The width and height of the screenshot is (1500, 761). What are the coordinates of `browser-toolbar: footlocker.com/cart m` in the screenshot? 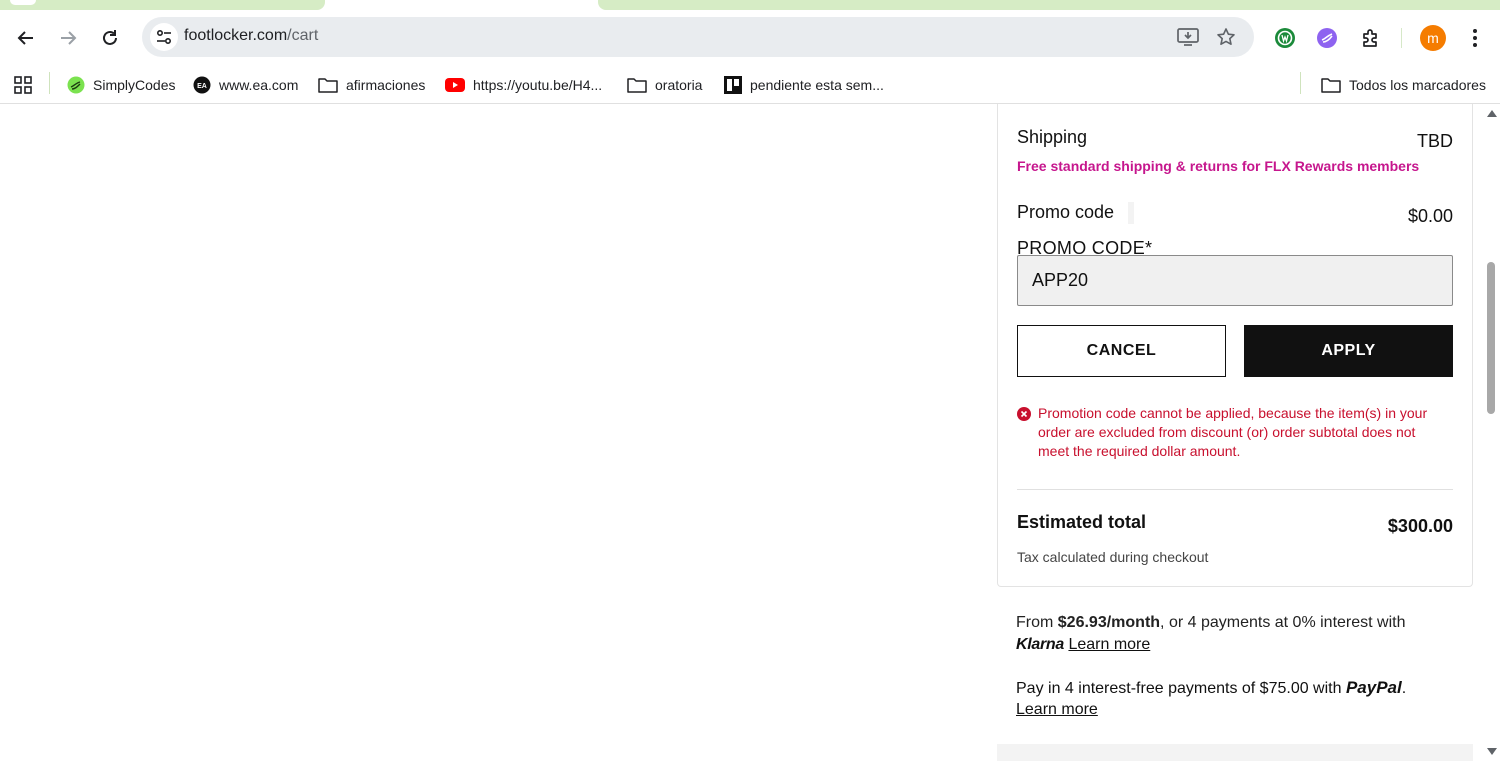 It's located at (750, 38).